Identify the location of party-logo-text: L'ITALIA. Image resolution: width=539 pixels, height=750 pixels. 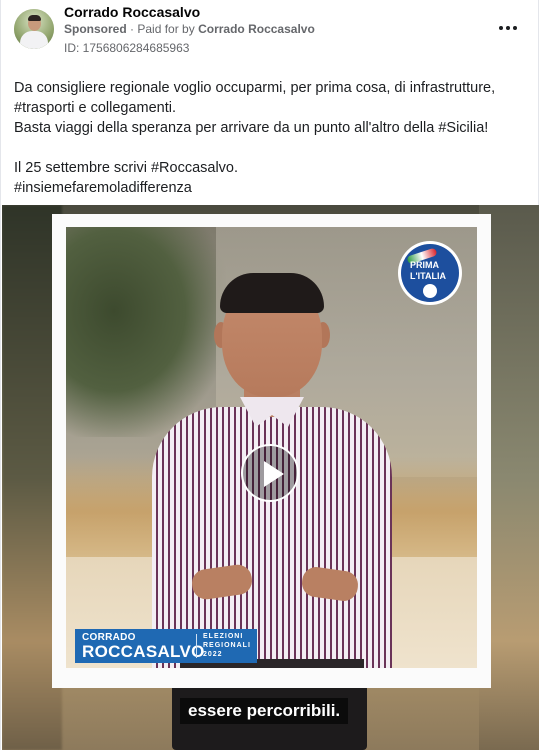
(428, 276).